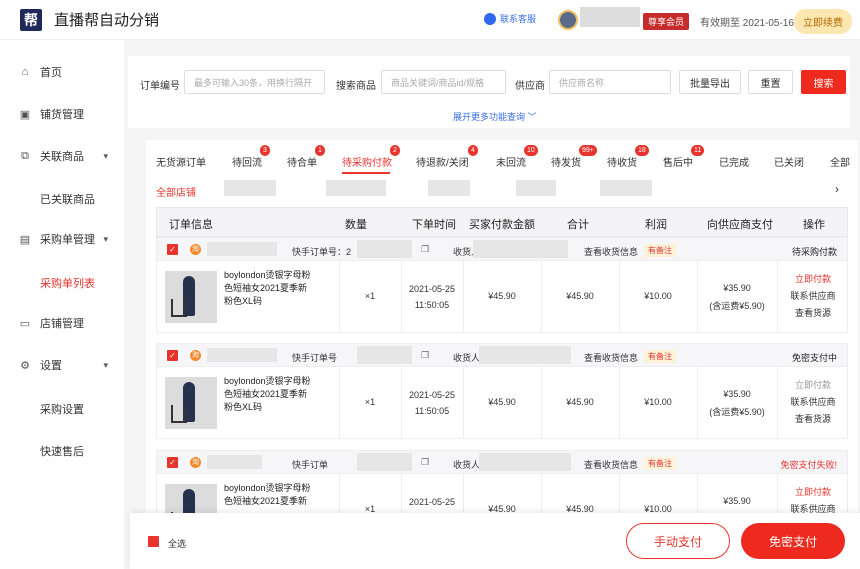  Describe the element at coordinates (25, 365) in the screenshot. I see `gear-icon: ⚙` at that location.